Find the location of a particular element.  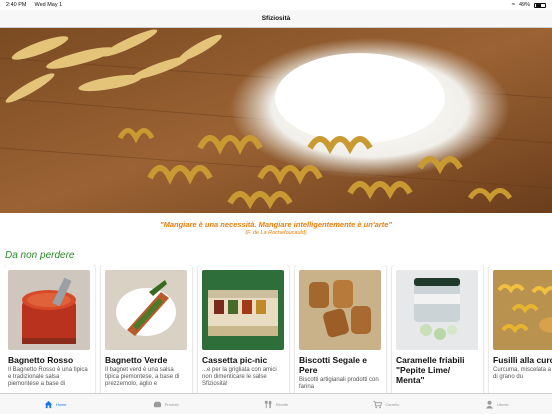

user-icon is located at coordinates (489, 404).